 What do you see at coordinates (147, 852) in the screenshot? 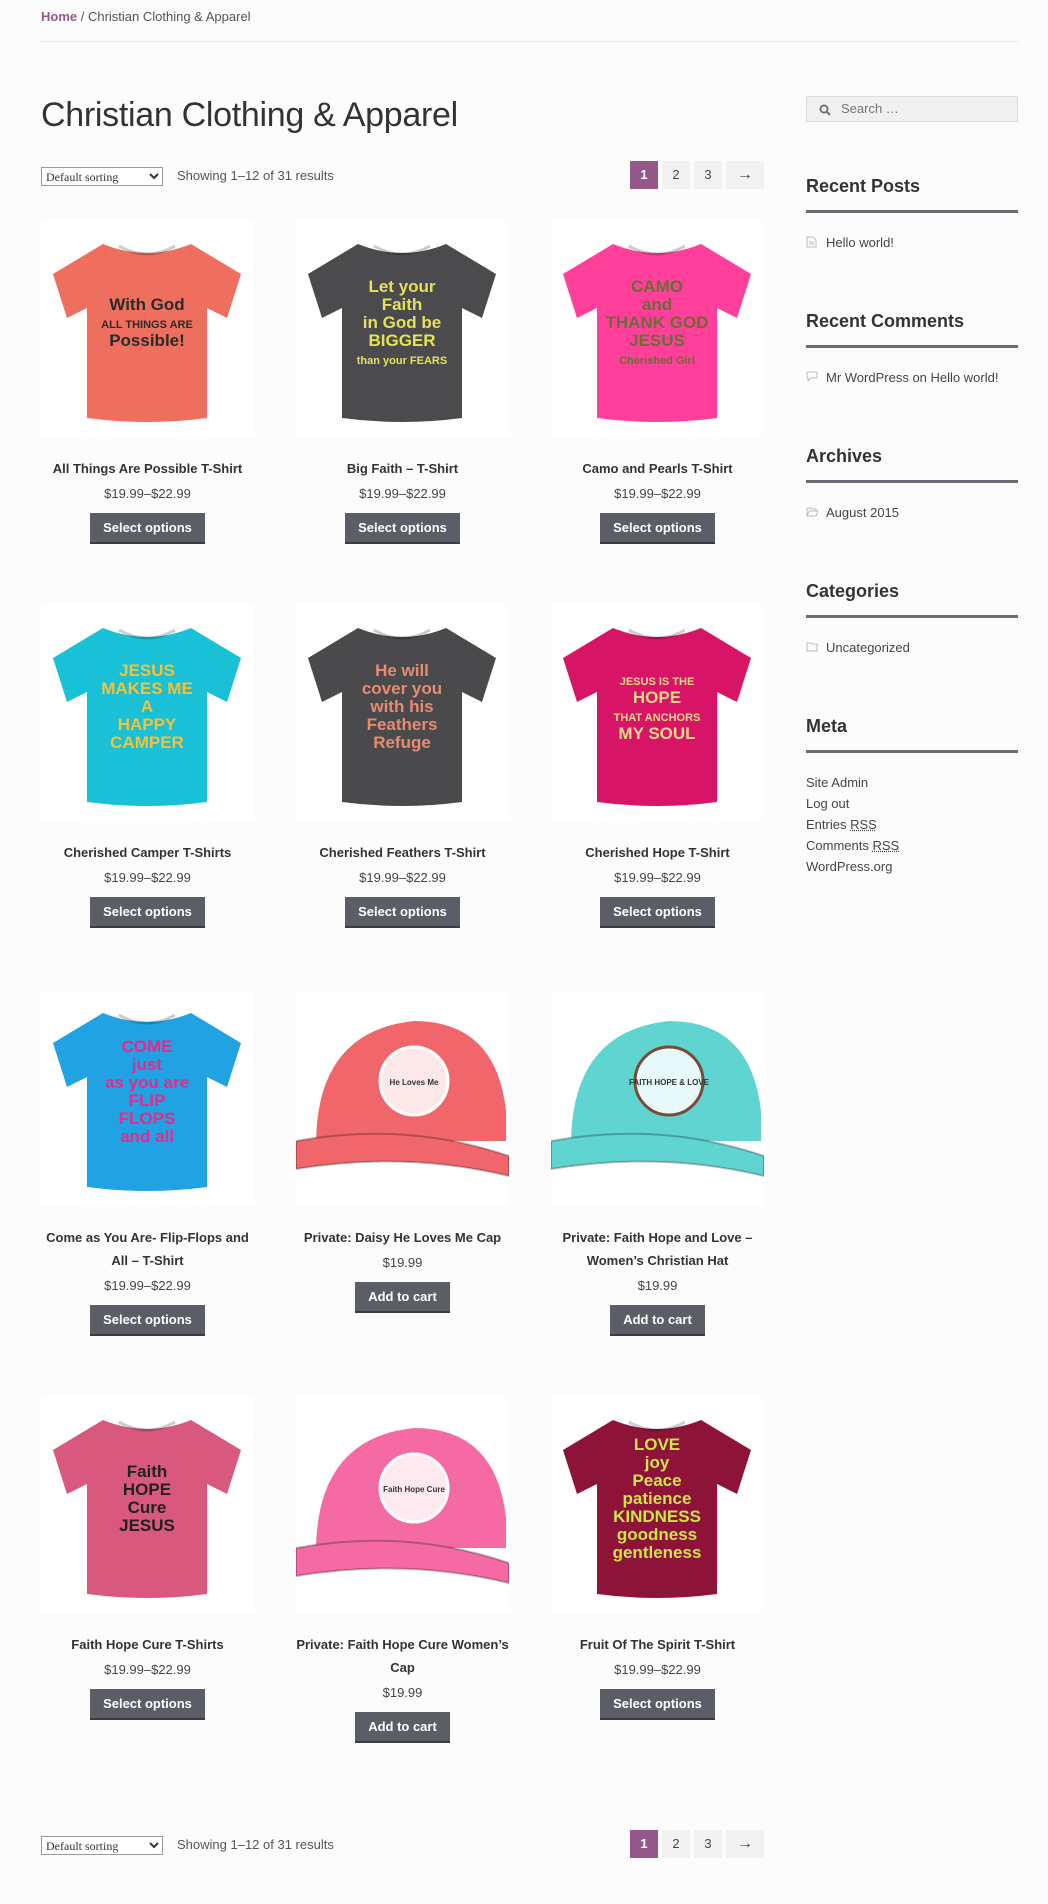
I see `product-title: Cherished Camper T-Shirts` at bounding box center [147, 852].